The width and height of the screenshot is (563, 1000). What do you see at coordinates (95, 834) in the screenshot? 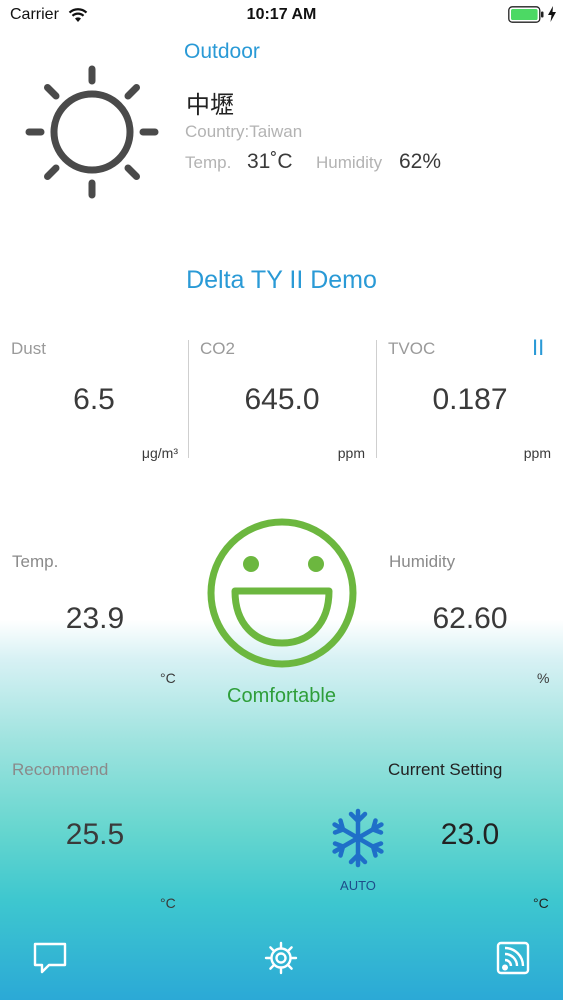
I see `recommend-value: 25.5` at bounding box center [95, 834].